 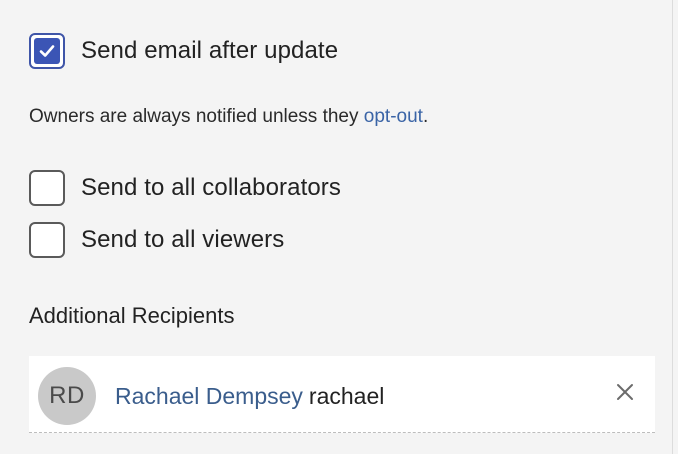 I want to click on remove-recipient-button, so click(x=625, y=392).